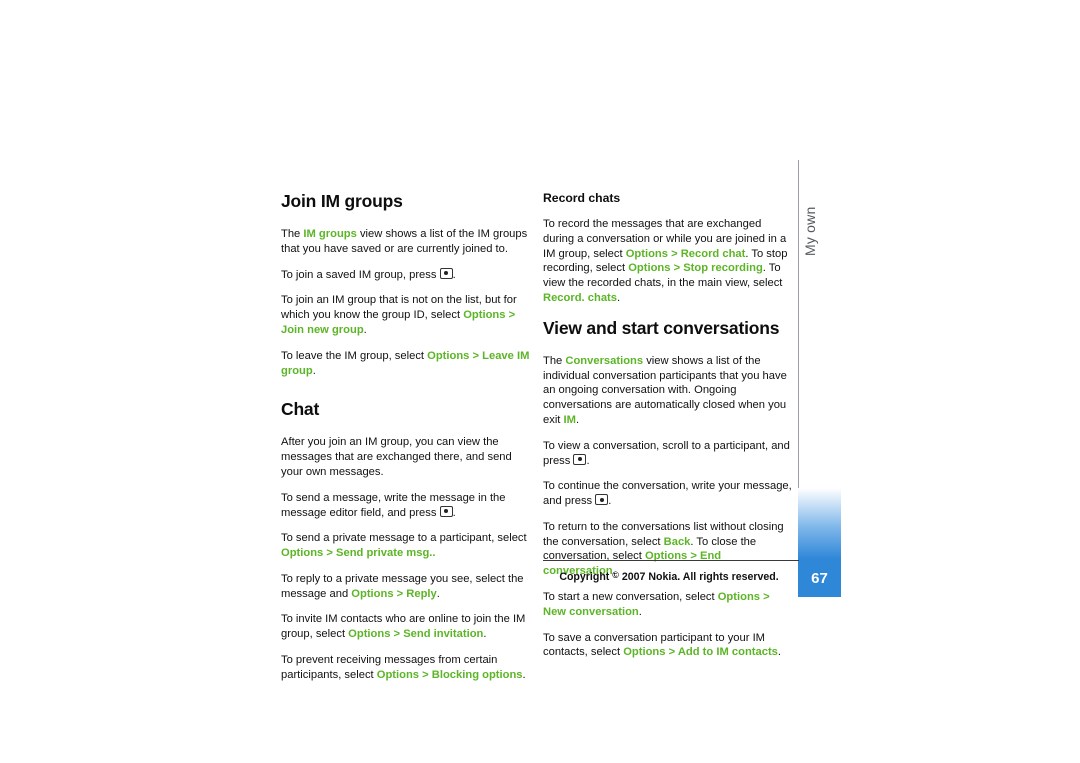 Image resolution: width=1080 pixels, height=763 pixels. Describe the element at coordinates (360, 274) in the screenshot. I see `text: To join a saved IM group, press` at that location.